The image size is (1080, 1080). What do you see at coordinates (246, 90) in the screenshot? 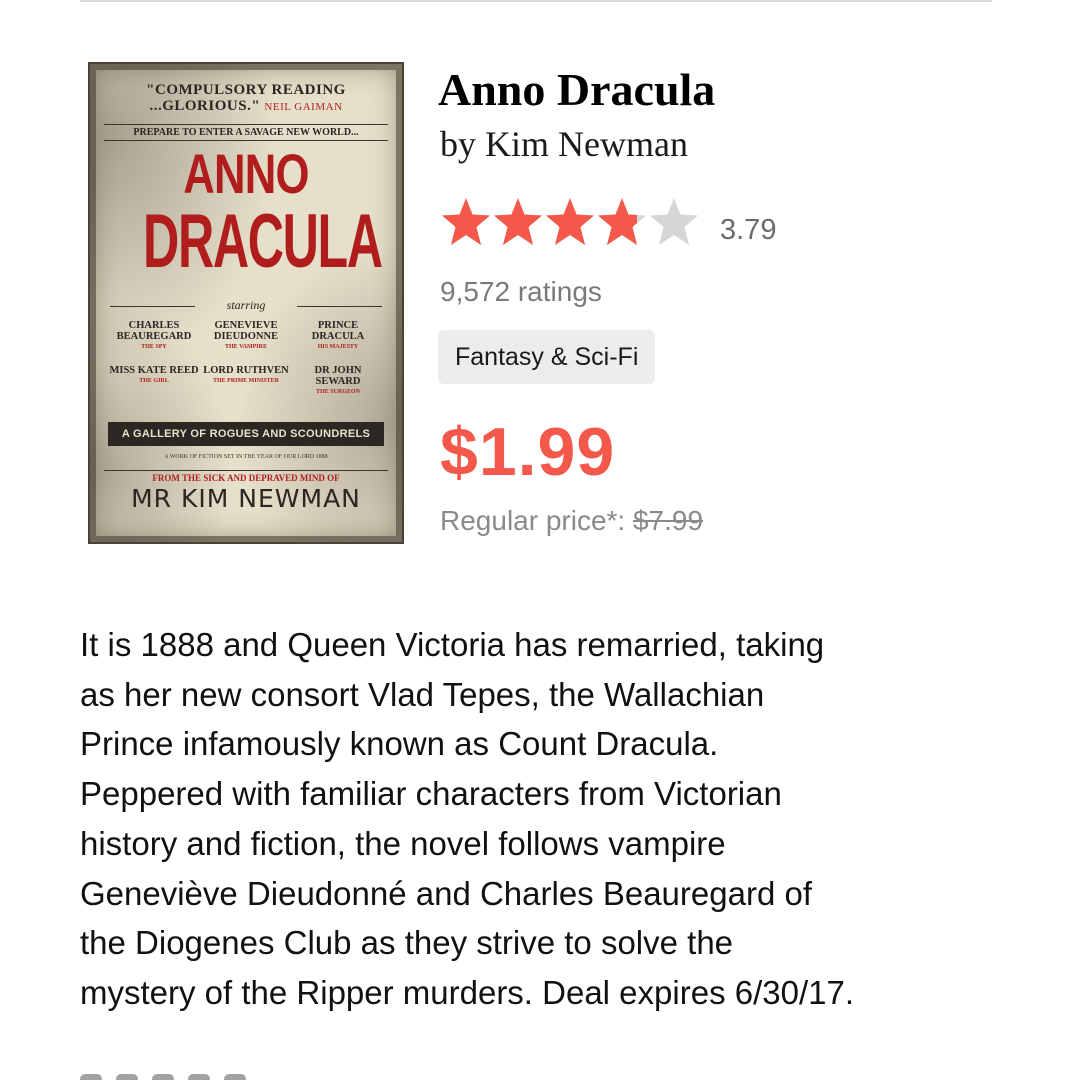
I see `cover-quote-line1: "COMPULSORY READING` at bounding box center [246, 90].